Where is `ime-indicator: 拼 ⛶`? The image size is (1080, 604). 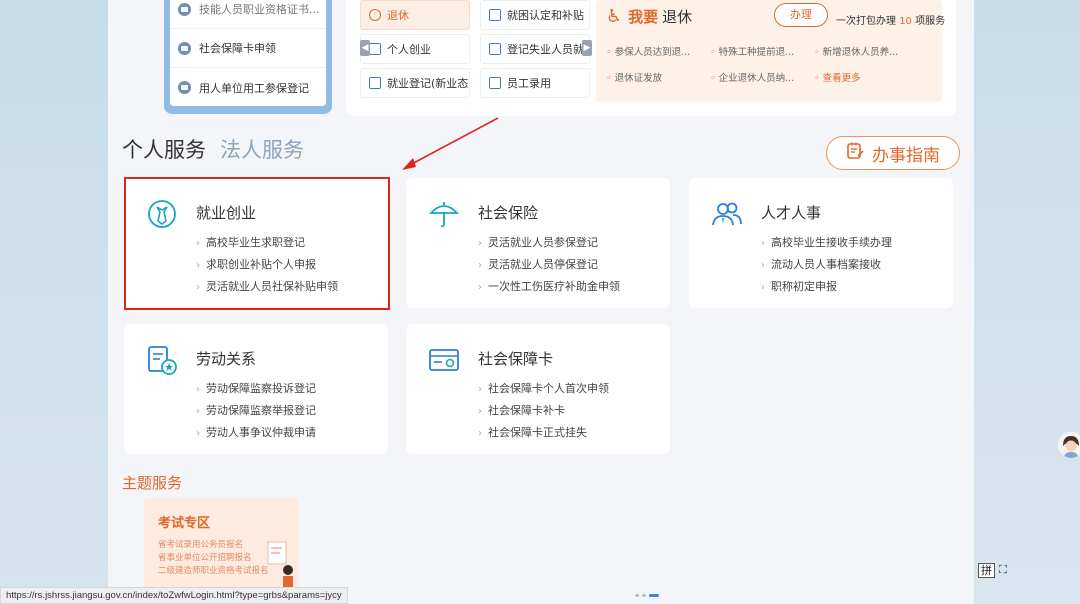 ime-indicator: 拼 ⛶ is located at coordinates (999, 570).